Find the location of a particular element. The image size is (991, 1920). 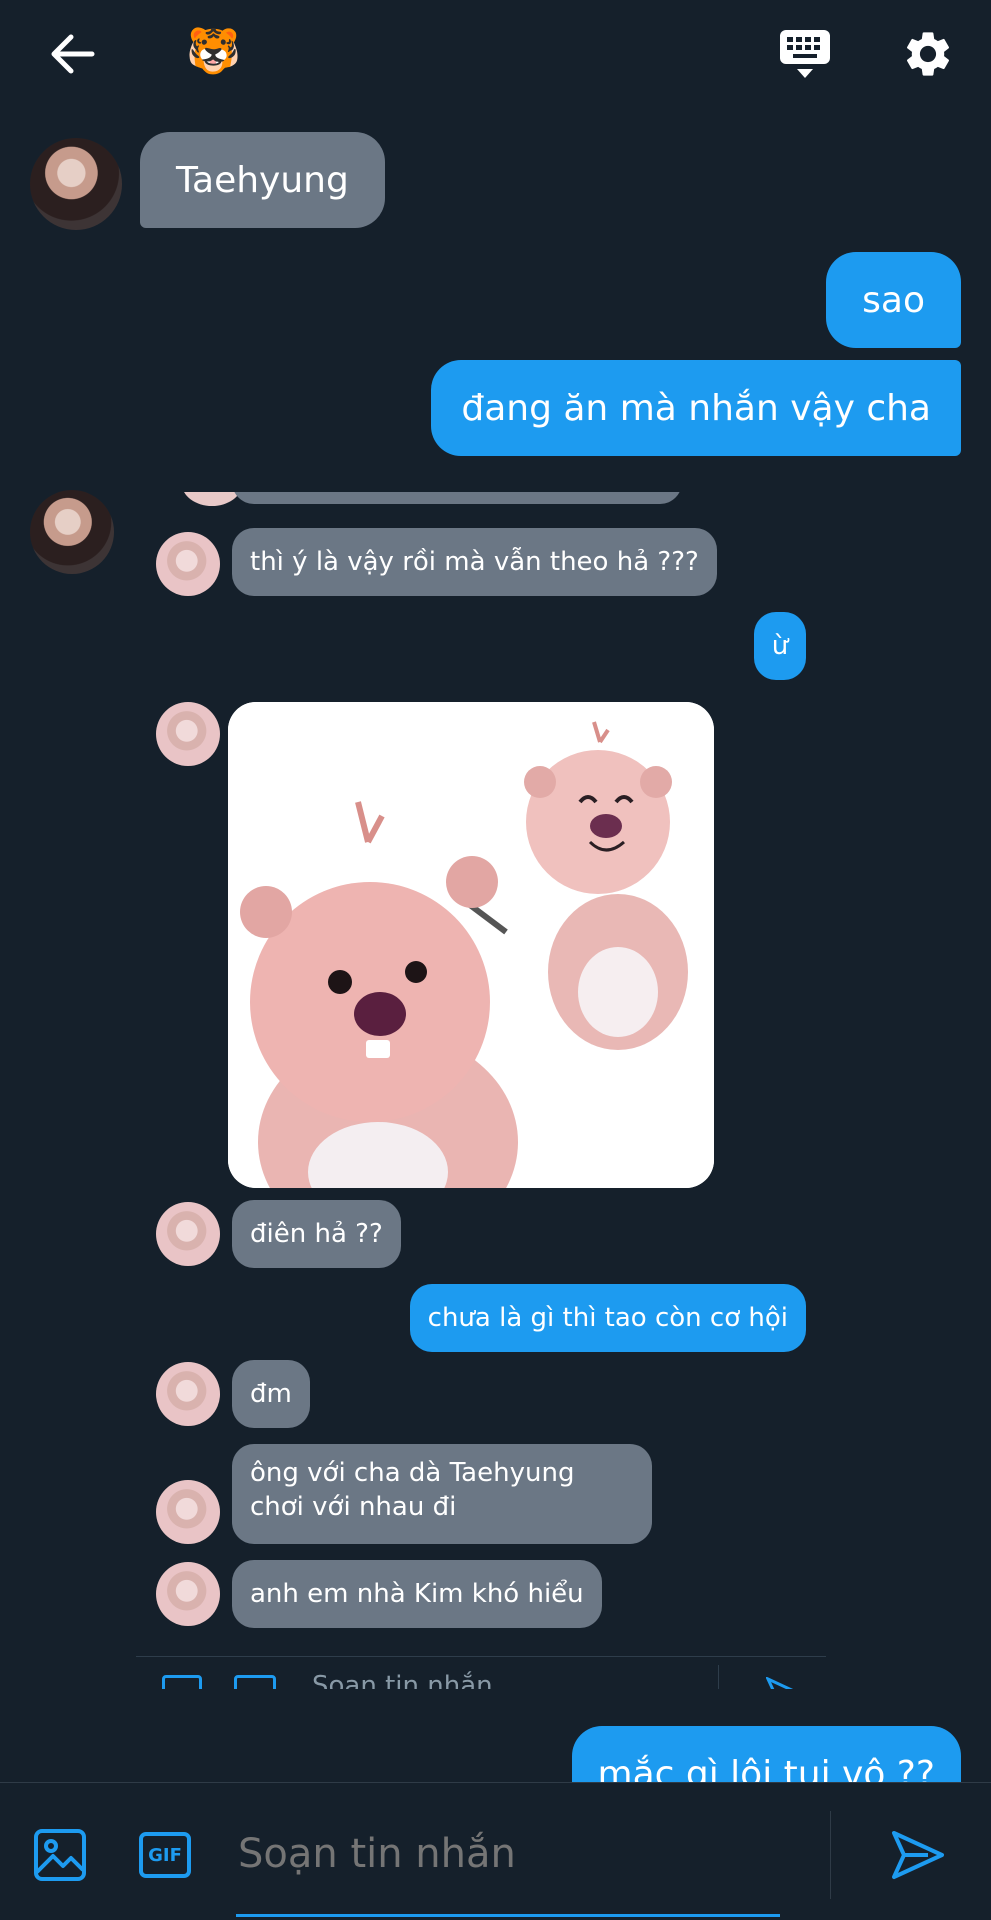

embedded-composer: Soạn tin nhắn is located at coordinates (481, 1673).